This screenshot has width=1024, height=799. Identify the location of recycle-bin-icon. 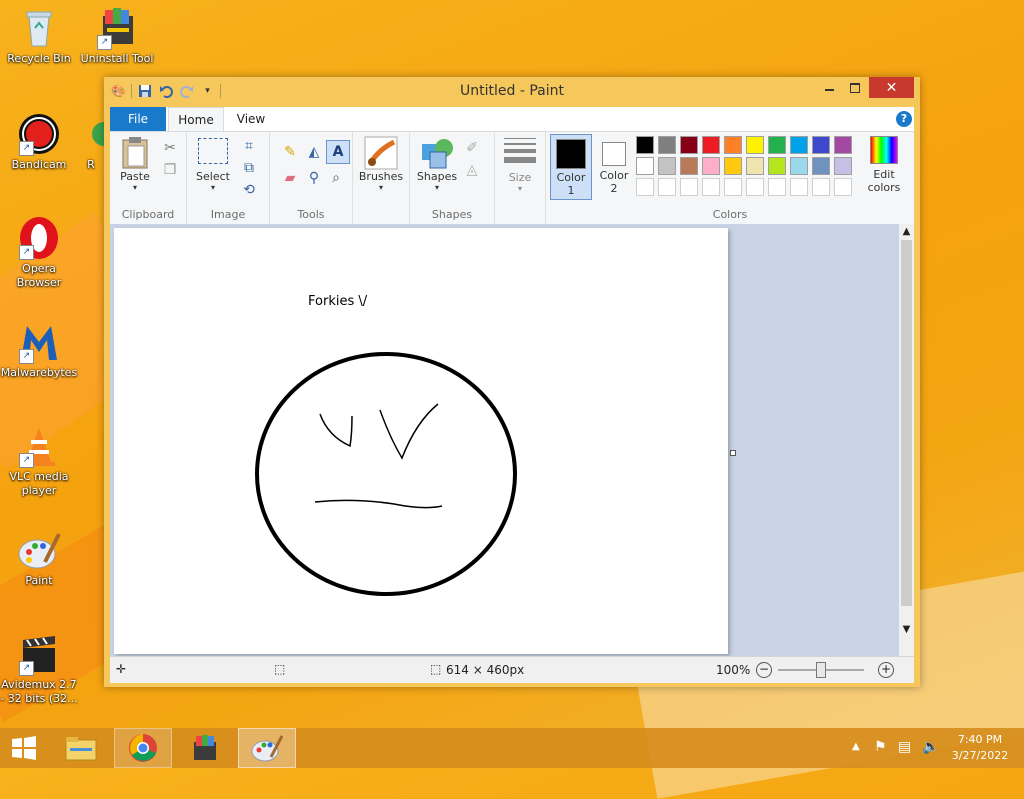
(39, 28).